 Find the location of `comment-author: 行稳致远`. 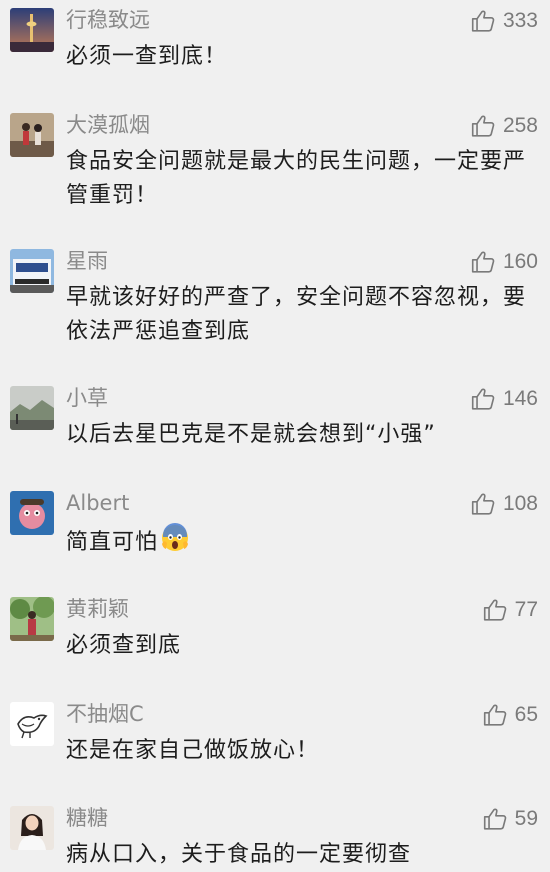

comment-author: 行稳致远 is located at coordinates (108, 20).